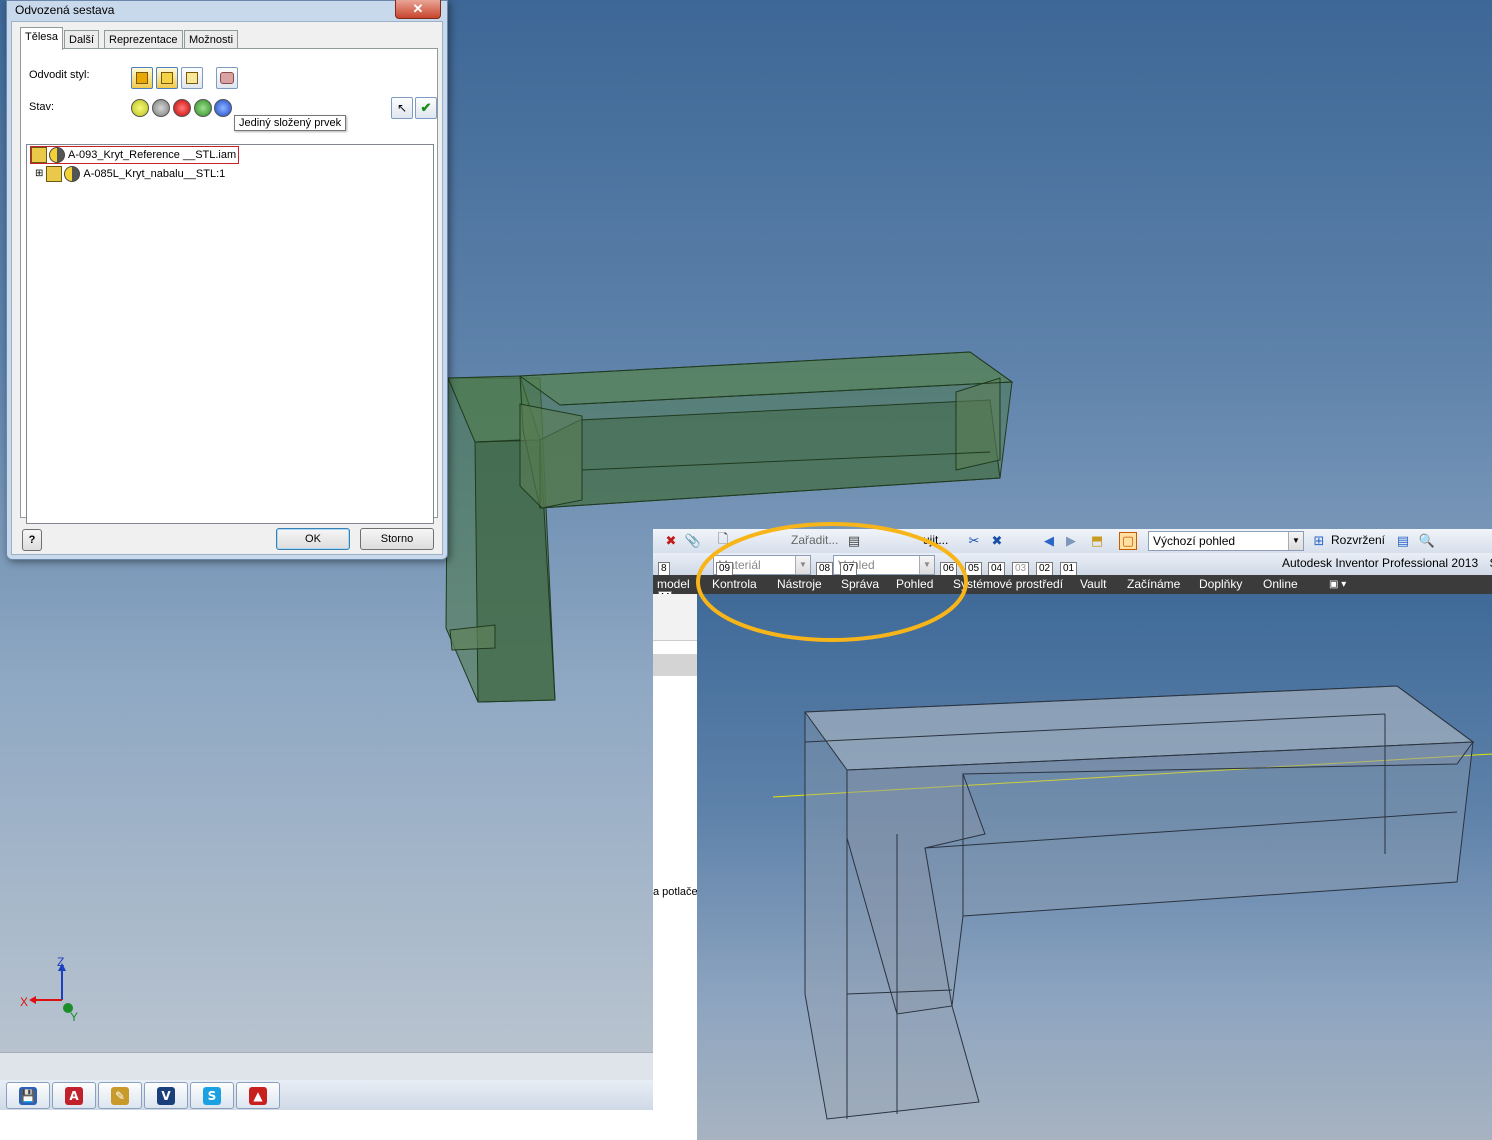  I want to click on layout-icon: ⊞, so click(1319, 541).